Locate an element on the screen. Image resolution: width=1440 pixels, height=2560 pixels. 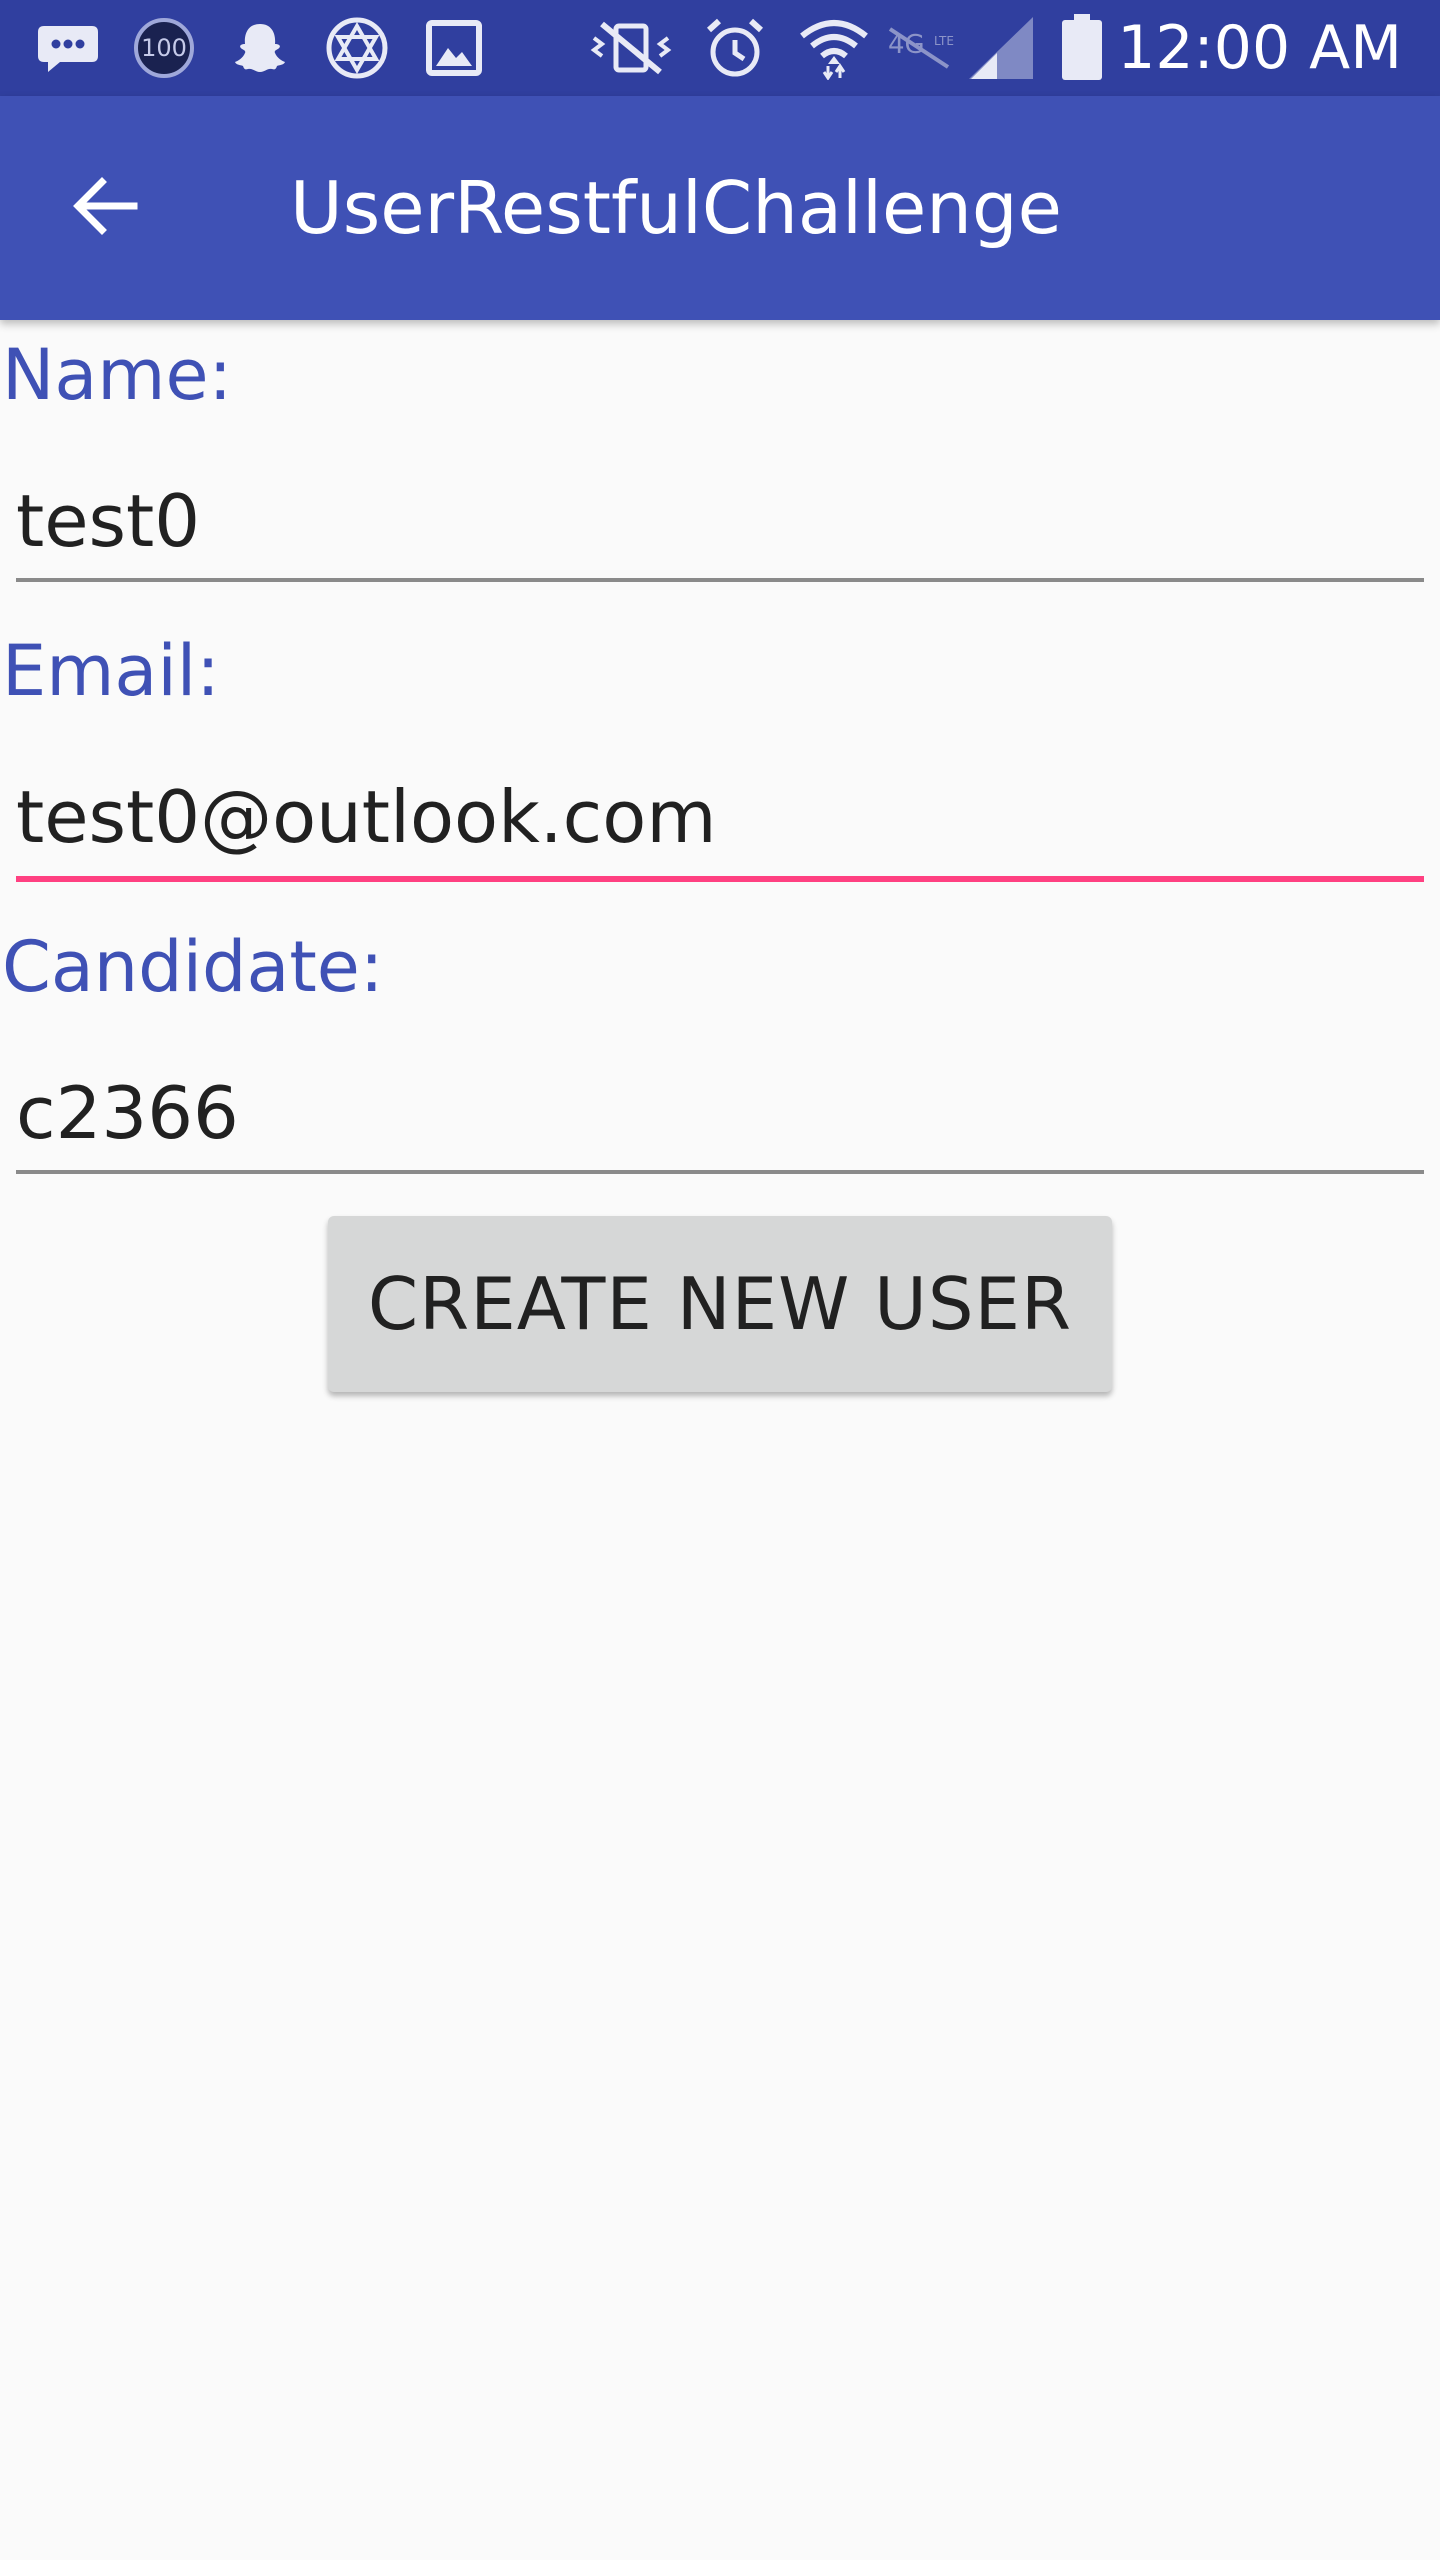
svg-text: LTE is located at coordinates (944, 41).